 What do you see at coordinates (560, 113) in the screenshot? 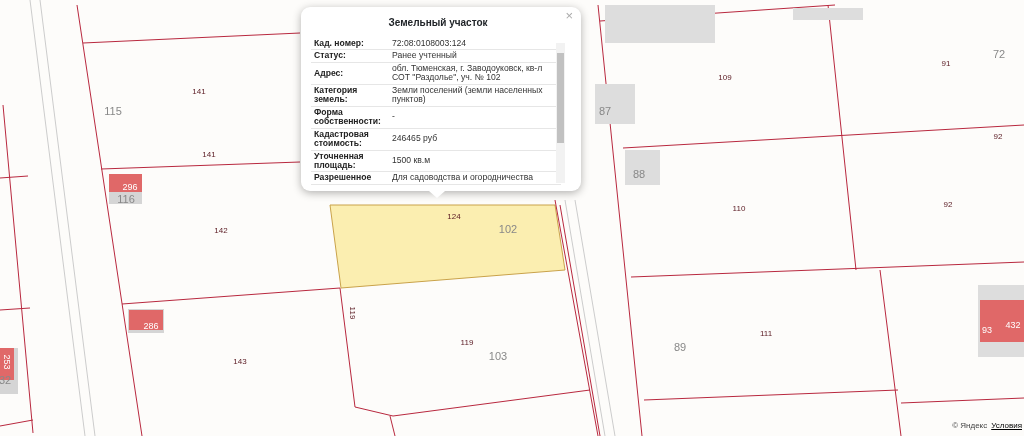
I see `scrollbar` at bounding box center [560, 113].